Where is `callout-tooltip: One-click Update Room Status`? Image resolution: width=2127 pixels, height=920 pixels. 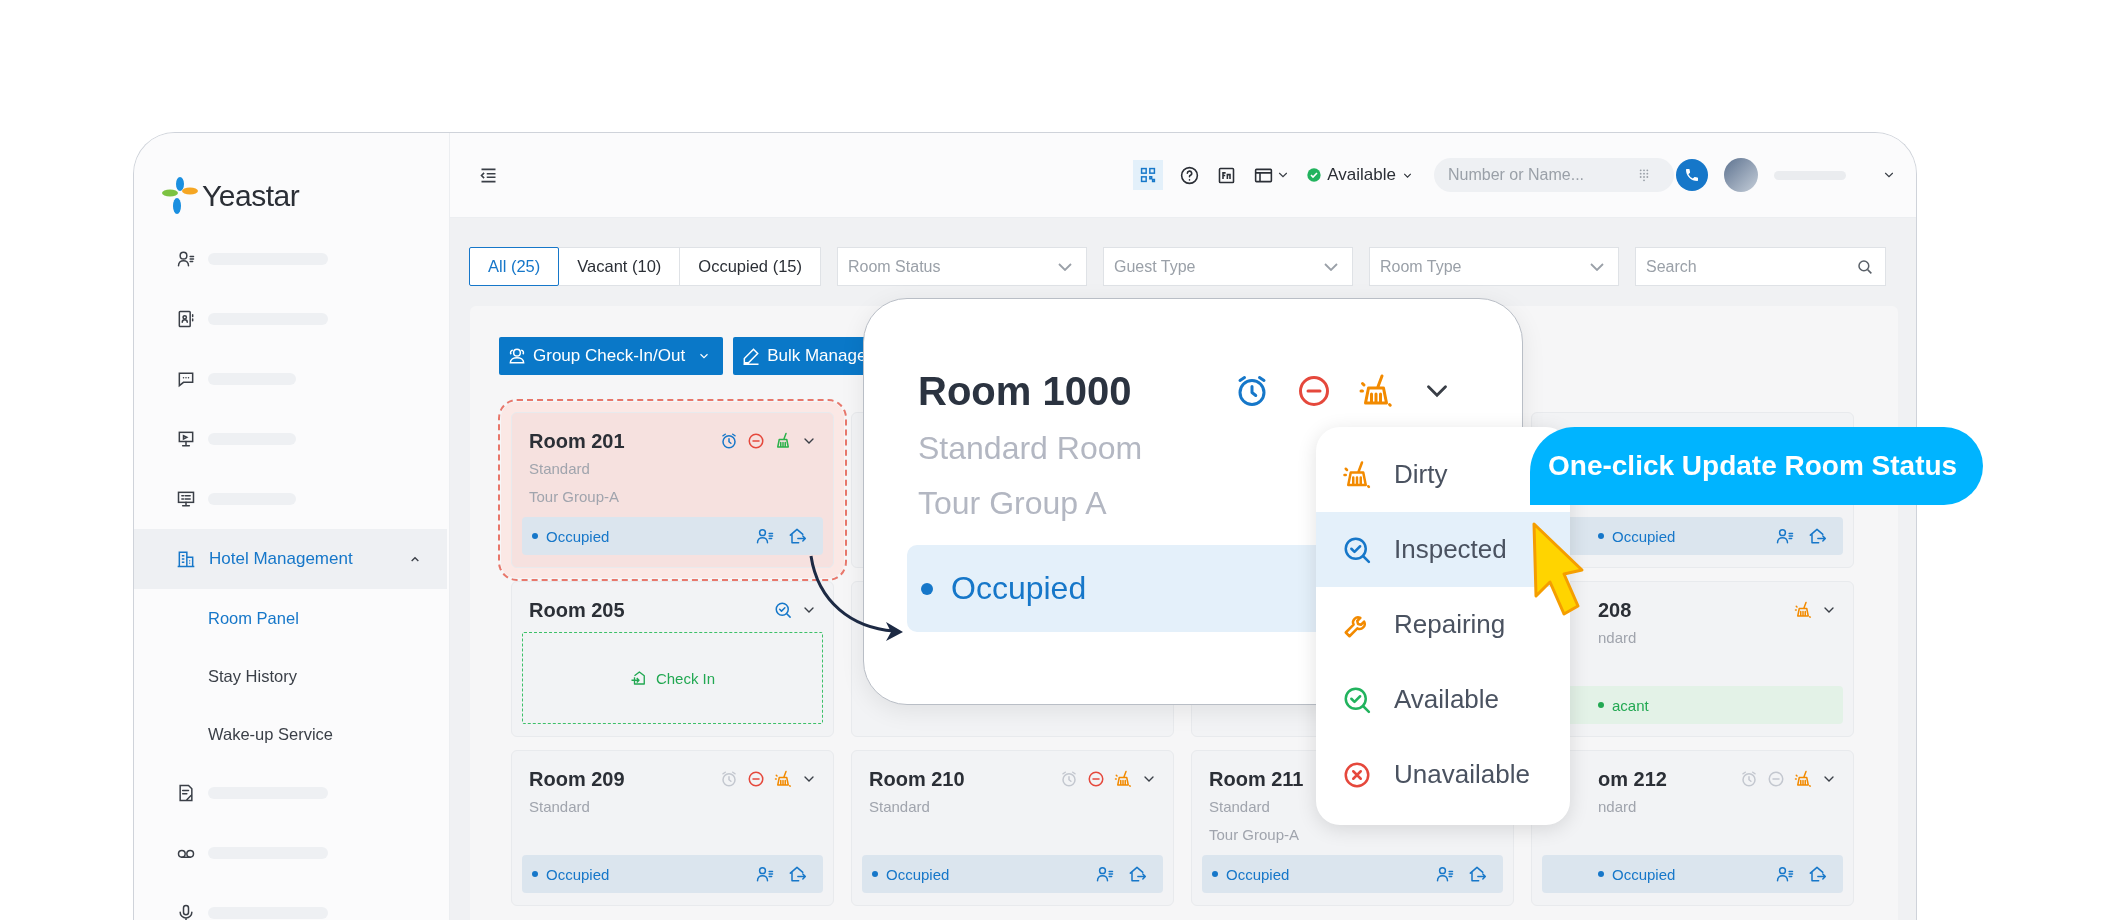 callout-tooltip: One-click Update Room Status is located at coordinates (1757, 466).